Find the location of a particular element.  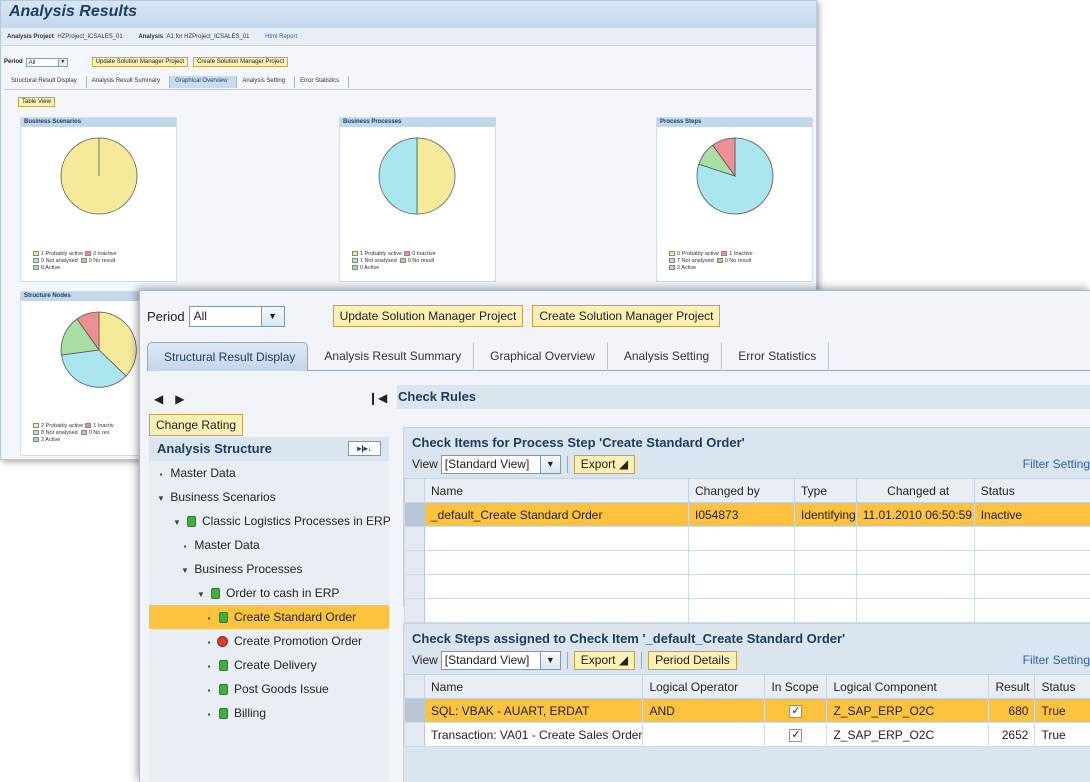

tree-node-post-goods-issue: ▪ Post Goods Issue is located at coordinates (269, 689).